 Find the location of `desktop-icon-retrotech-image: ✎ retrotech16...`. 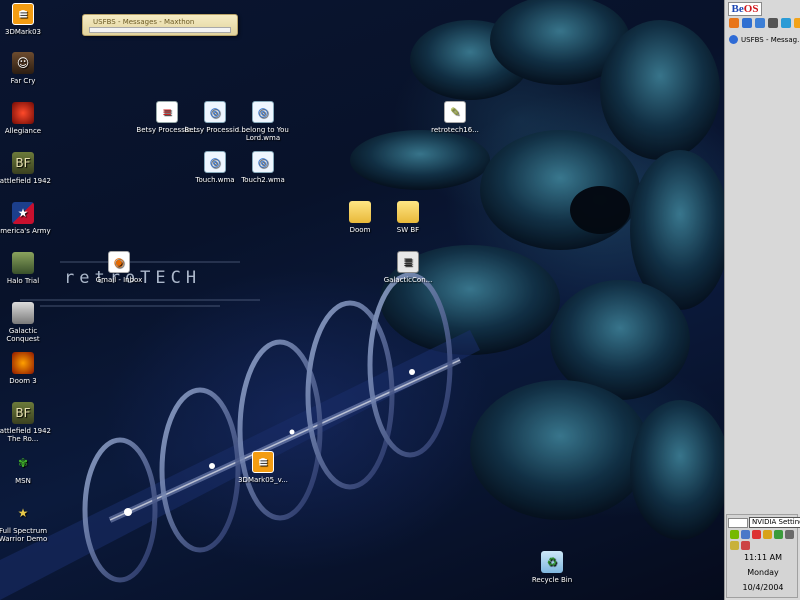

desktop-icon-retrotech-image: ✎ retrotech16... is located at coordinates (455, 117).